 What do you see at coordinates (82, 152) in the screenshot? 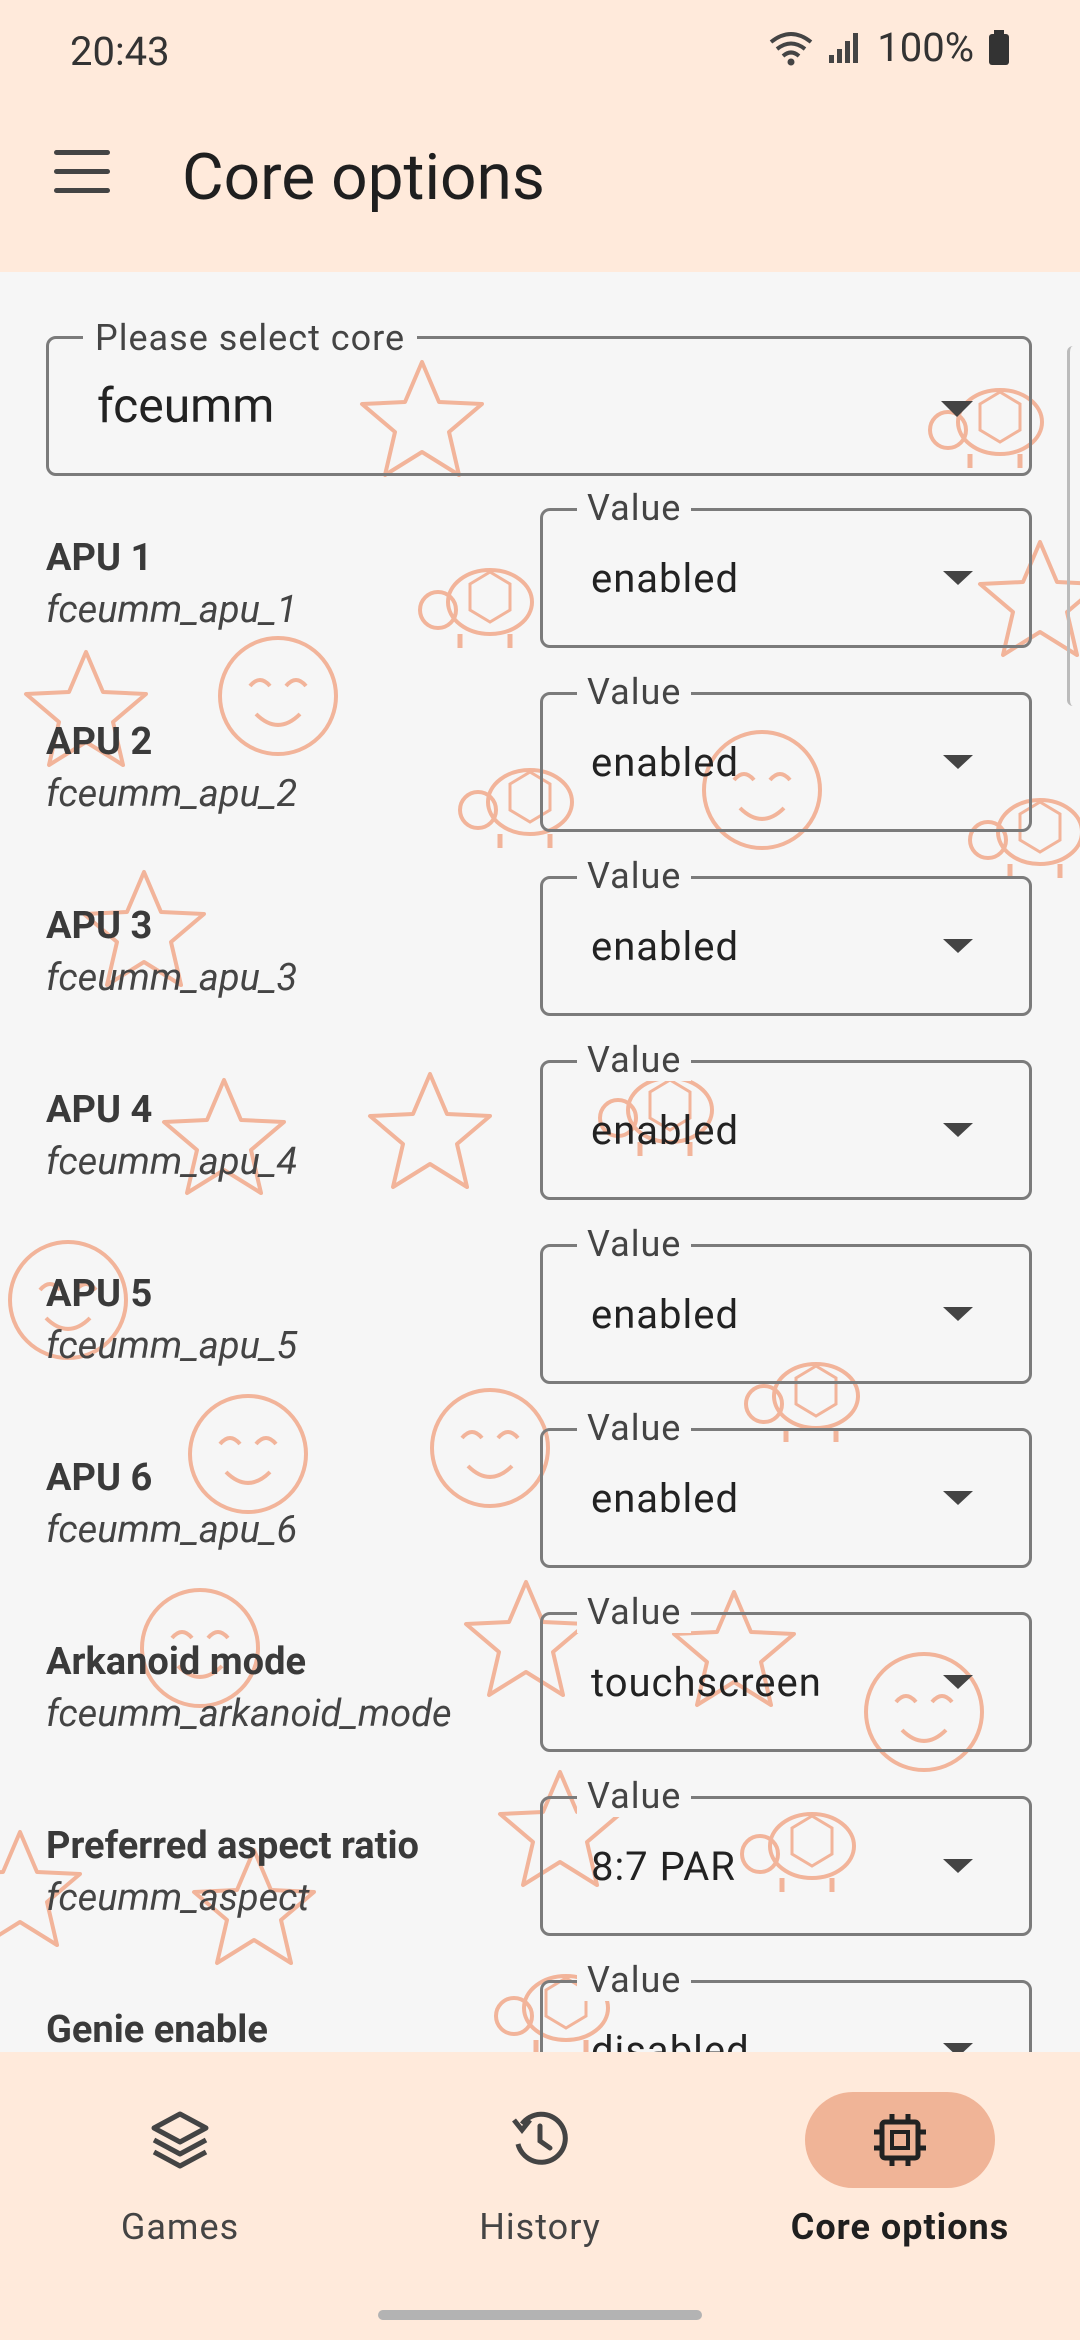
I see `menu-icon` at bounding box center [82, 152].